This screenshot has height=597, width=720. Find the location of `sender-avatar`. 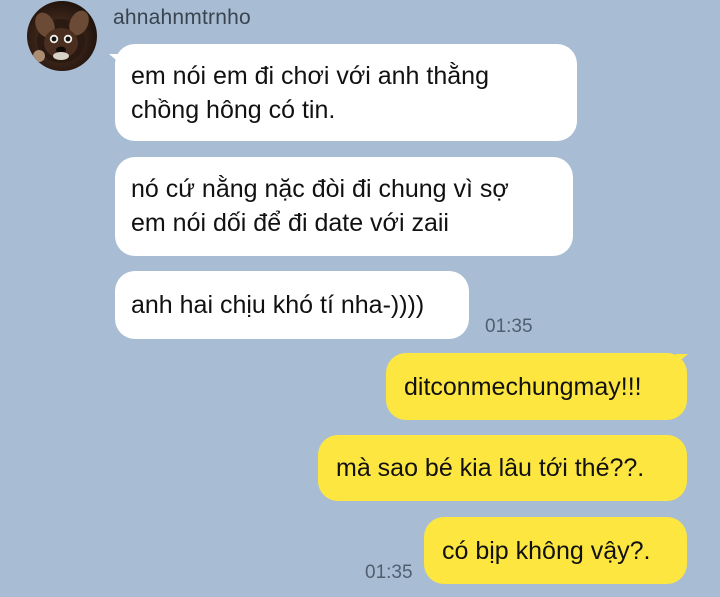

sender-avatar is located at coordinates (62, 36).